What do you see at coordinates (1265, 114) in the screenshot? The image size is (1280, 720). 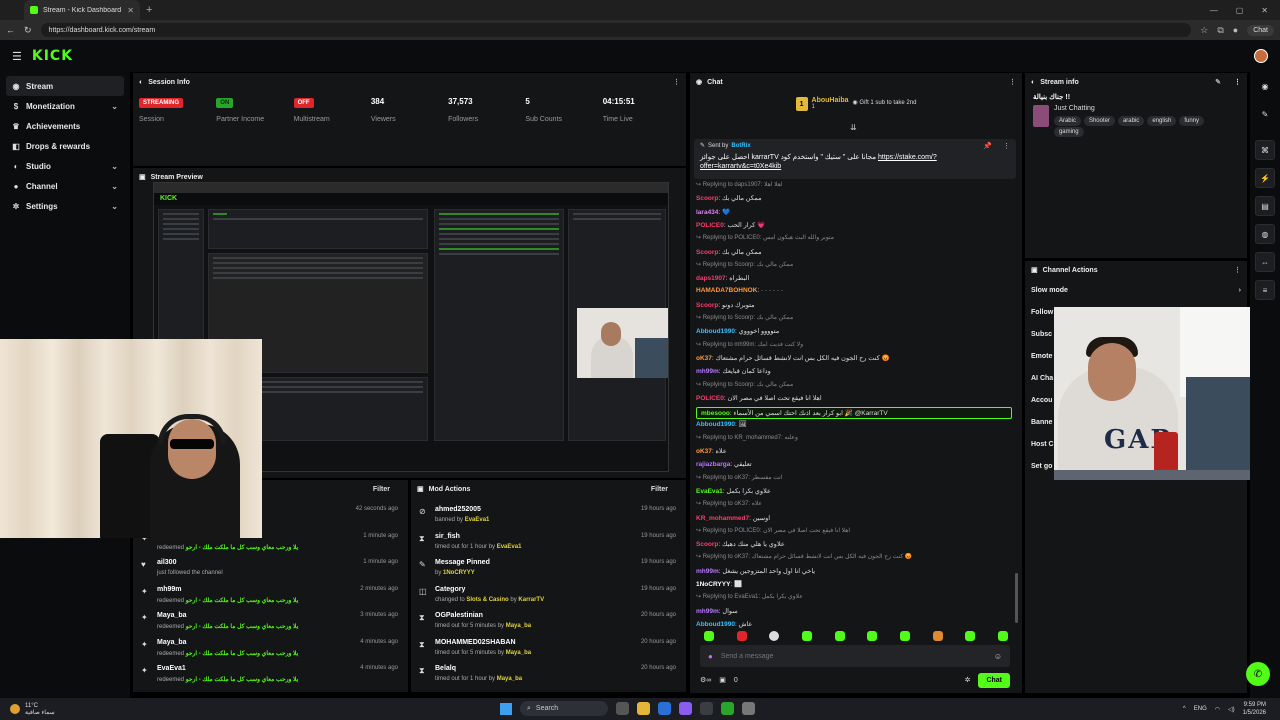 I see `pencil-rail-icon: ✎` at bounding box center [1265, 114].